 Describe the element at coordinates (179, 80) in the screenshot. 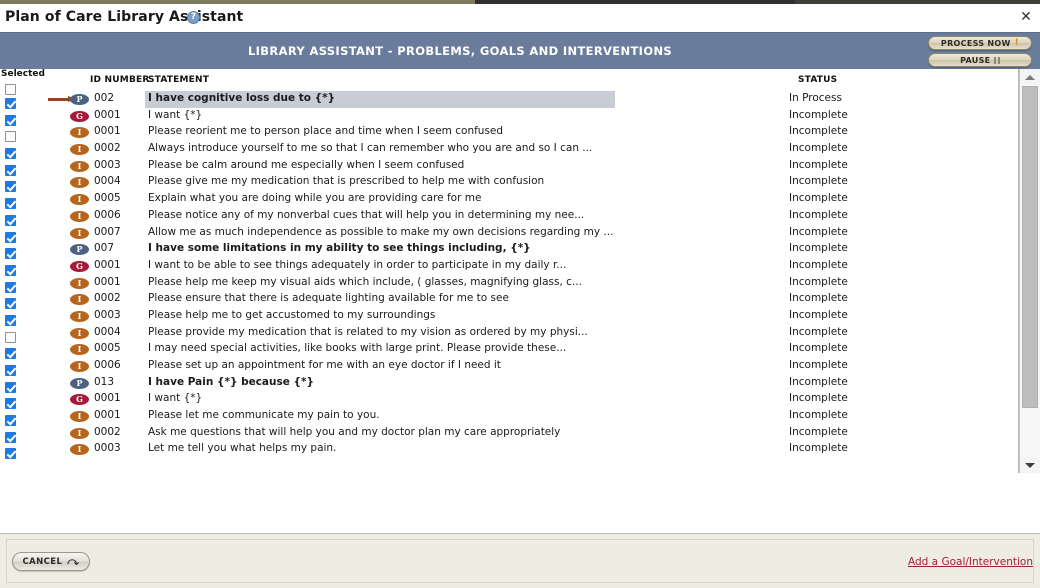

I see `column-header-statement: STATEMENT` at that location.